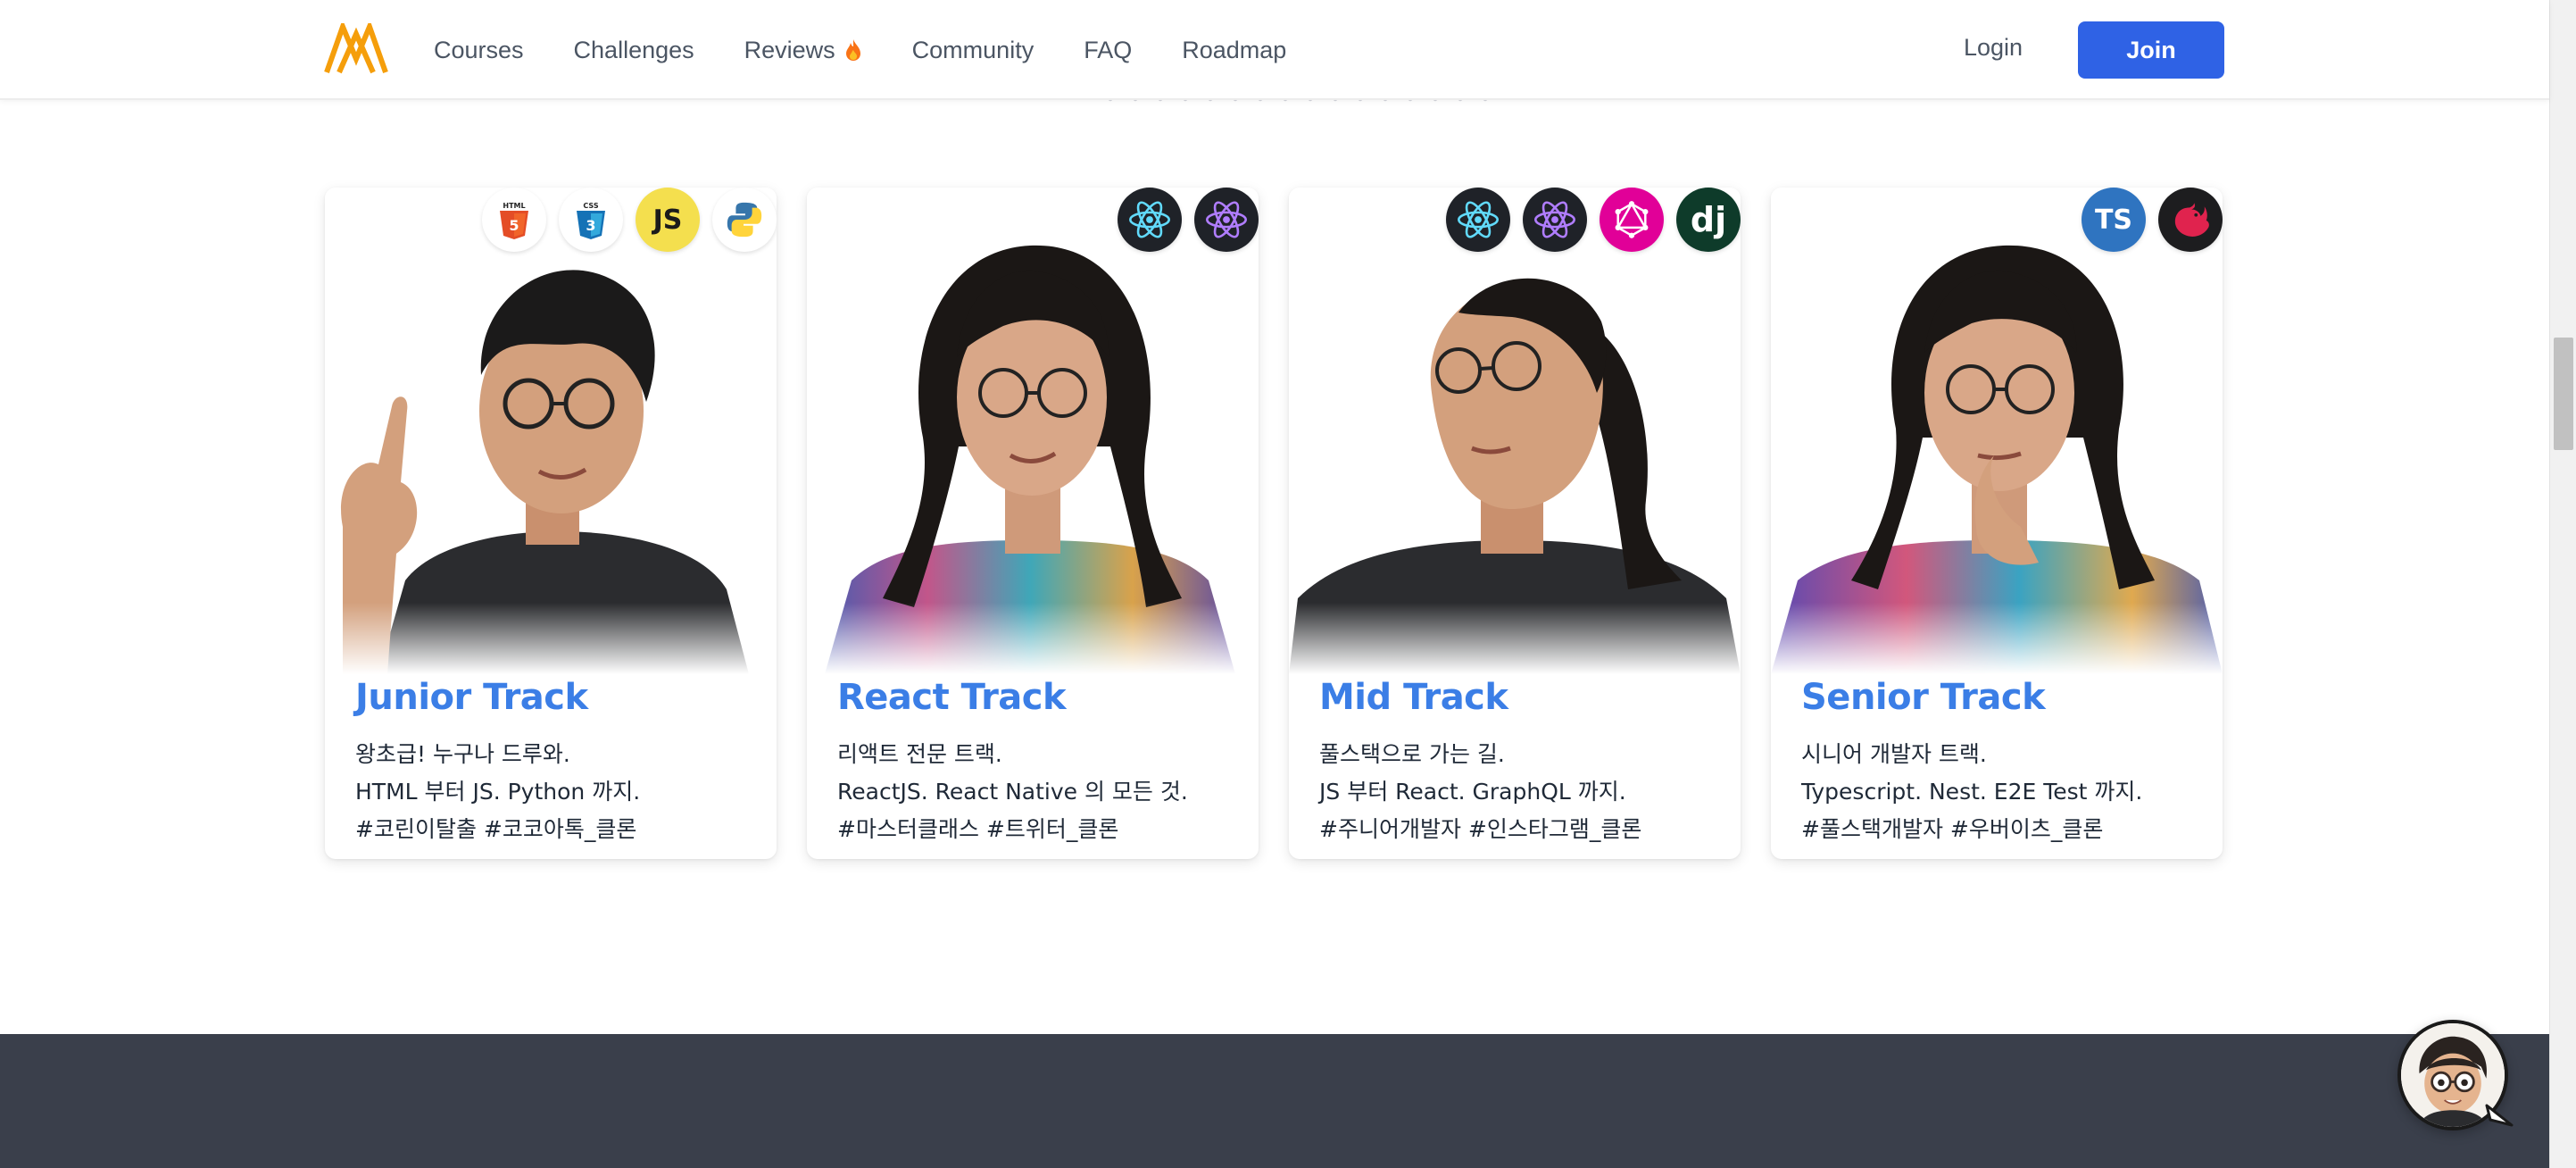 The image size is (2576, 1168). I want to click on nav-reviews: Reviews, so click(803, 50).